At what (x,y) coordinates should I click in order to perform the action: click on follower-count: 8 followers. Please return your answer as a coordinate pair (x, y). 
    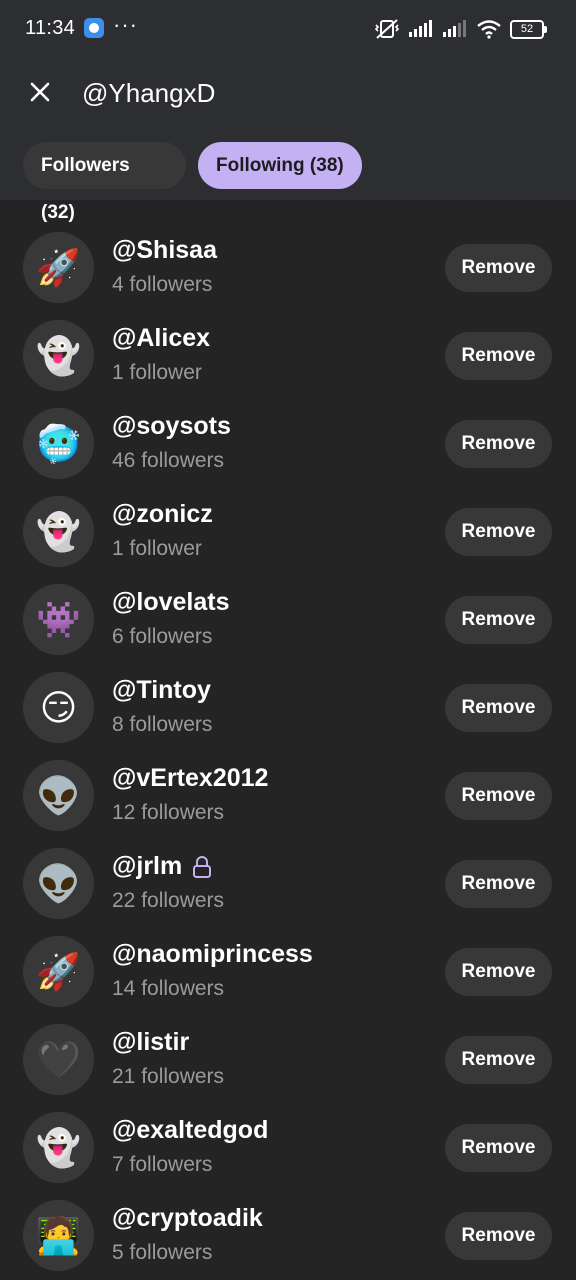
    Looking at the image, I should click on (162, 724).